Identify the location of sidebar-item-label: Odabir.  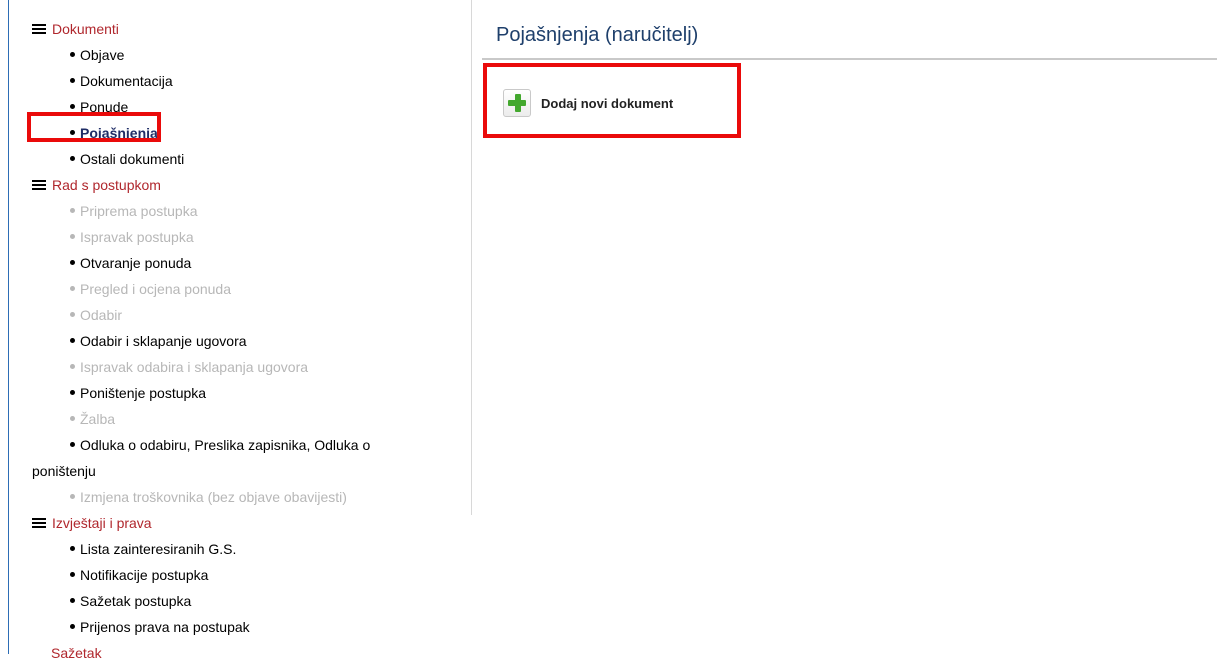
(101, 315).